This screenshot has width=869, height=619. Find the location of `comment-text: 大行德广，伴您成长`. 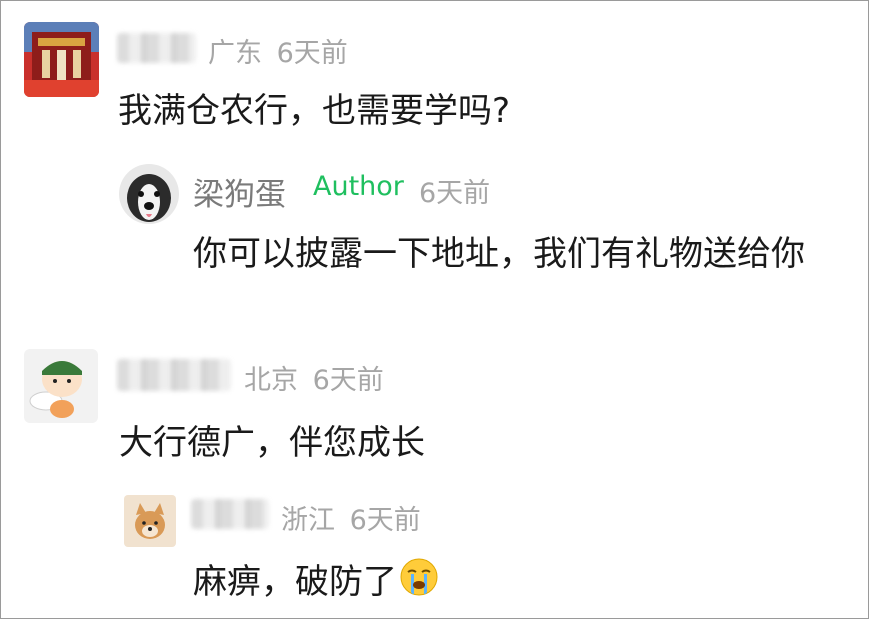

comment-text: 大行德广，伴您成长 is located at coordinates (272, 443).